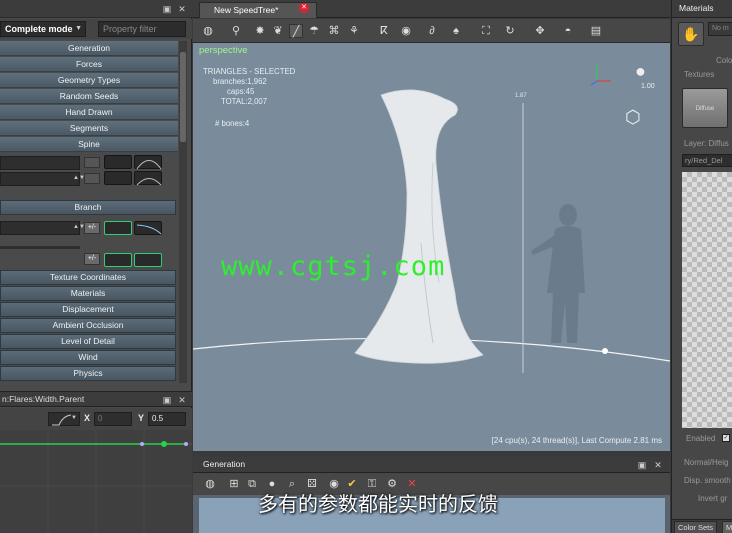 Image resolution: width=732 pixels, height=533 pixels. Describe the element at coordinates (224, 464) in the screenshot. I see `generation-panel-title: Generation` at that location.